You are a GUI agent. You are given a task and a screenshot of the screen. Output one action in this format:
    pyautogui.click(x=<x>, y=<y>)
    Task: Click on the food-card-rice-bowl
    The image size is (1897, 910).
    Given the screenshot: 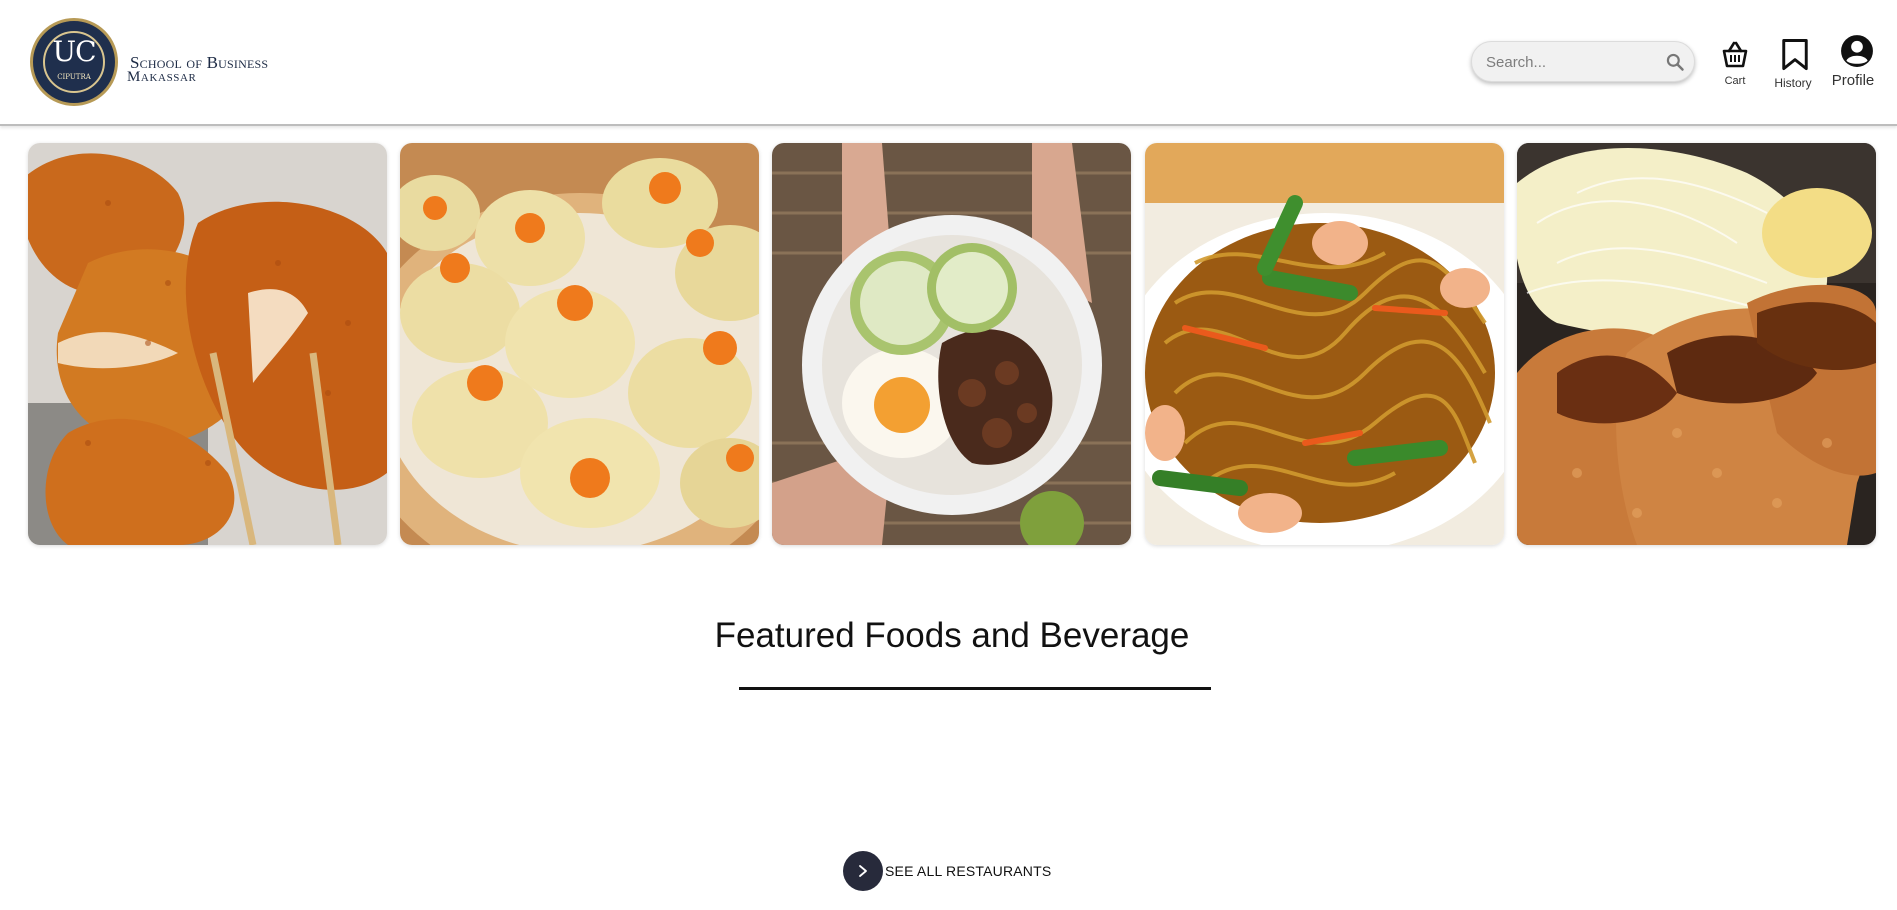 What is the action you would take?
    pyautogui.click(x=951, y=344)
    